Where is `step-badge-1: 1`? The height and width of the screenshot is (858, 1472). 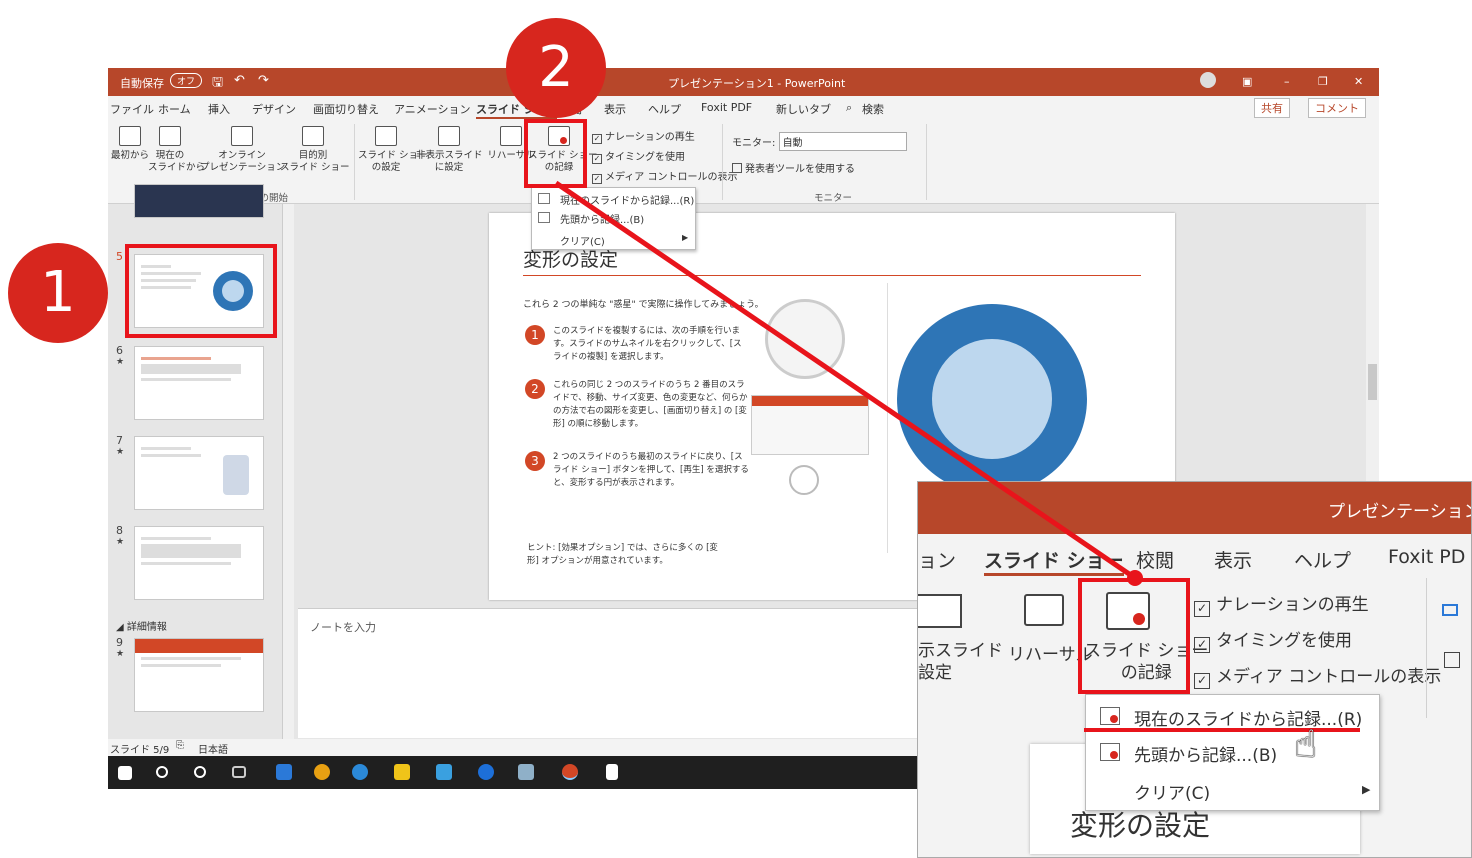
step-badge-1: 1 is located at coordinates (58, 293).